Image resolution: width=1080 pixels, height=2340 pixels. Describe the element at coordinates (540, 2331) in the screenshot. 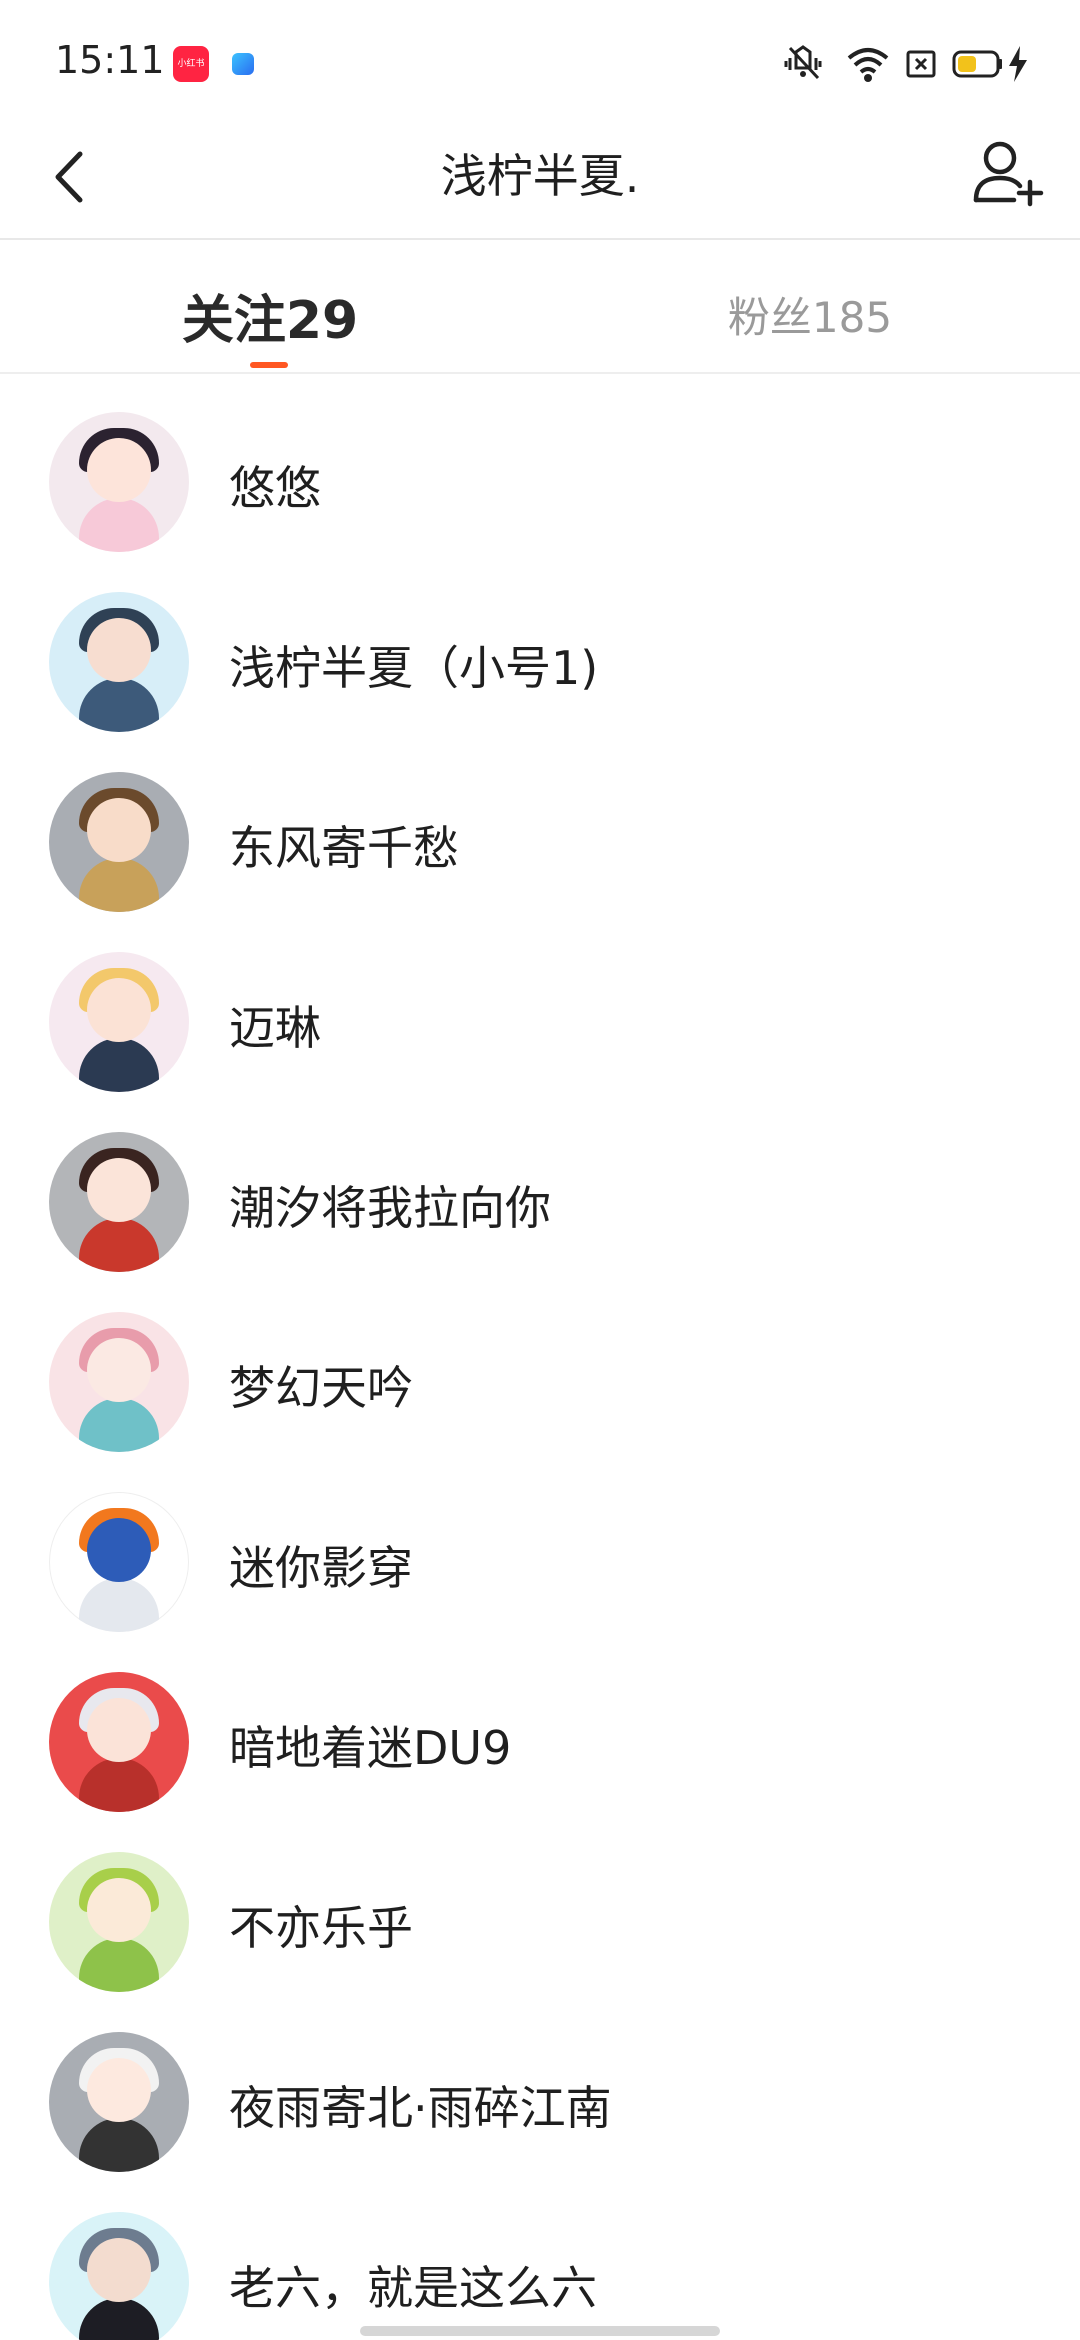

I see `home-indicator` at that location.